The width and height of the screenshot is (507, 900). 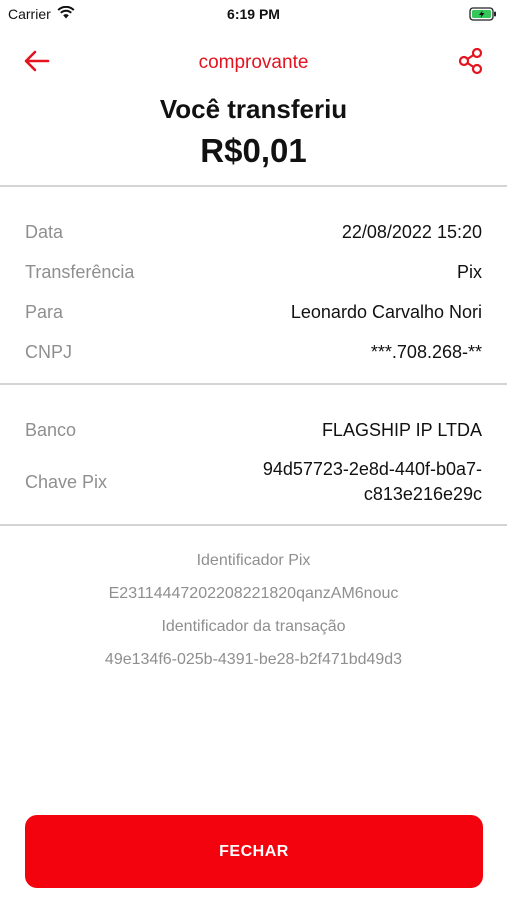 I want to click on status-bar: Carrier 6:19 PM, so click(x=253, y=14).